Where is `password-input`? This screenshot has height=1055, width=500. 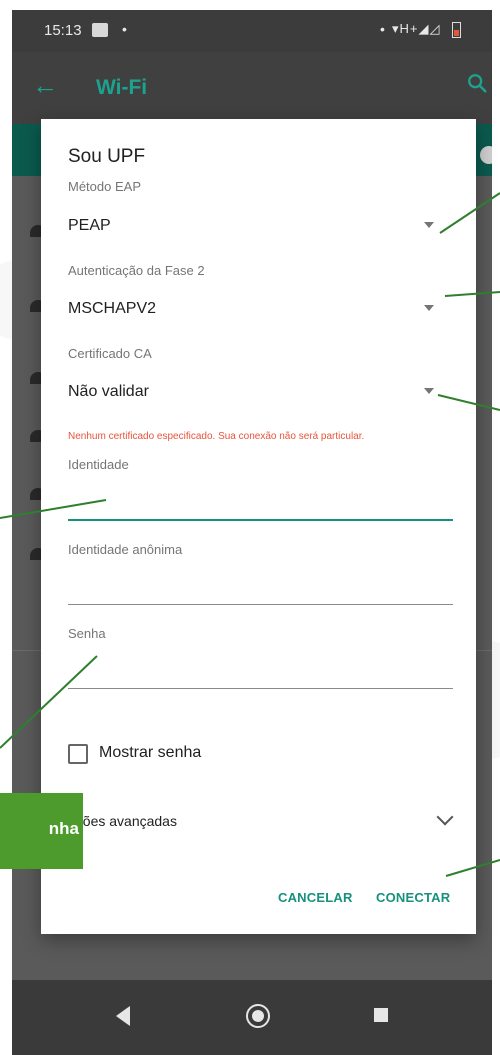
password-input is located at coordinates (260, 675).